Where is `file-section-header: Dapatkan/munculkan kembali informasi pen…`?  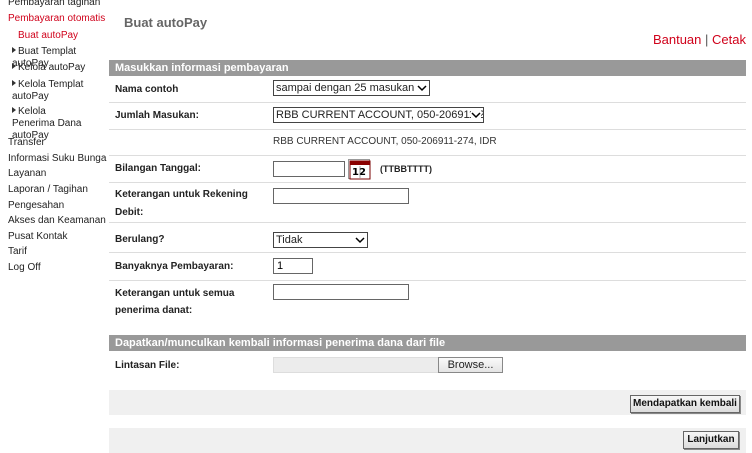
file-section-header: Dapatkan/munculkan kembali informasi pen… is located at coordinates (427, 343).